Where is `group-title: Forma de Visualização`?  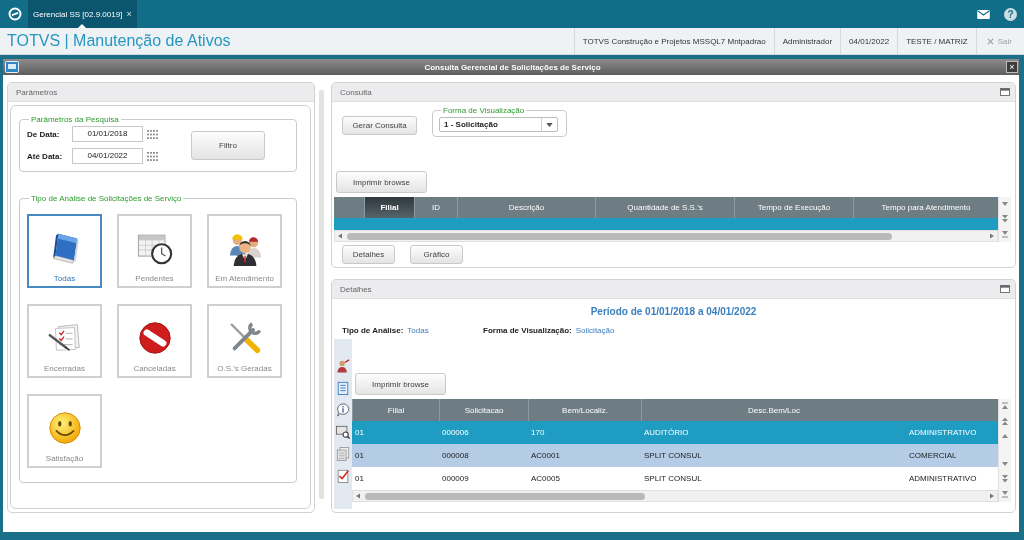 group-title: Forma de Visualização is located at coordinates (484, 110).